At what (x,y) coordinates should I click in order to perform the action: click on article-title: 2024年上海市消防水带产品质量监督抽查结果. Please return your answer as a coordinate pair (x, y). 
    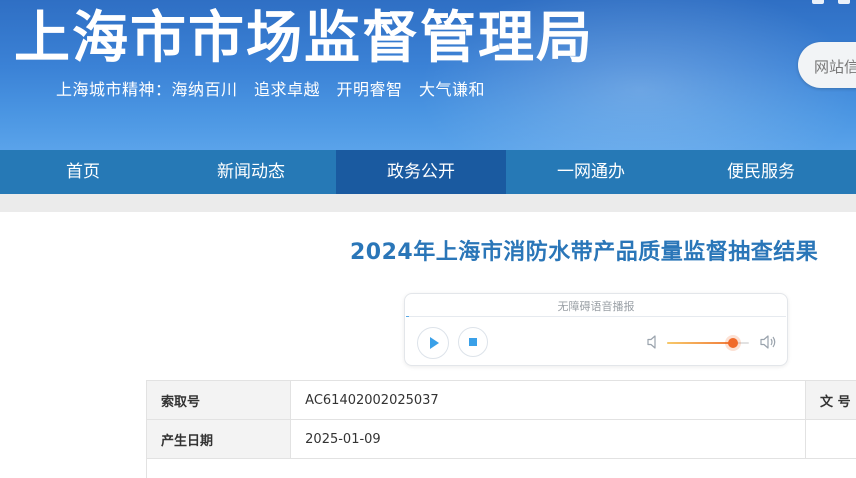
    Looking at the image, I should click on (584, 250).